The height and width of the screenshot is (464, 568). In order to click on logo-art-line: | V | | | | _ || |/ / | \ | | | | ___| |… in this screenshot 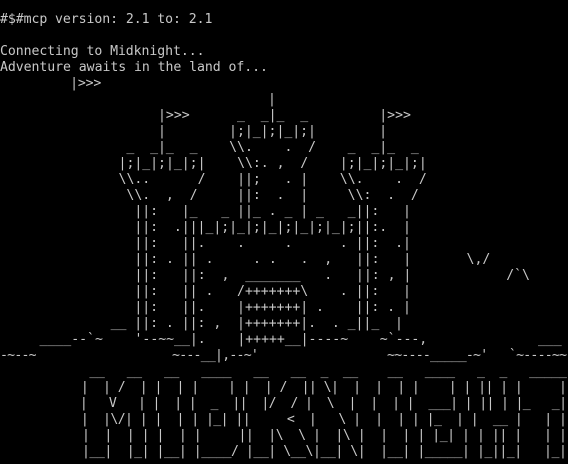, I will do `click(283, 403)`.